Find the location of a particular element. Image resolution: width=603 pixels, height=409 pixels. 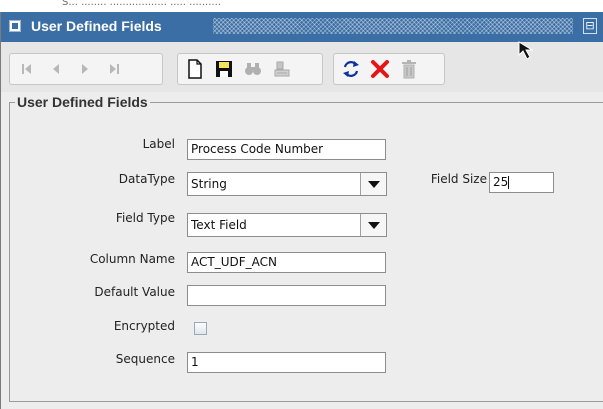

field-type-label: Field Type is located at coordinates (145, 218).